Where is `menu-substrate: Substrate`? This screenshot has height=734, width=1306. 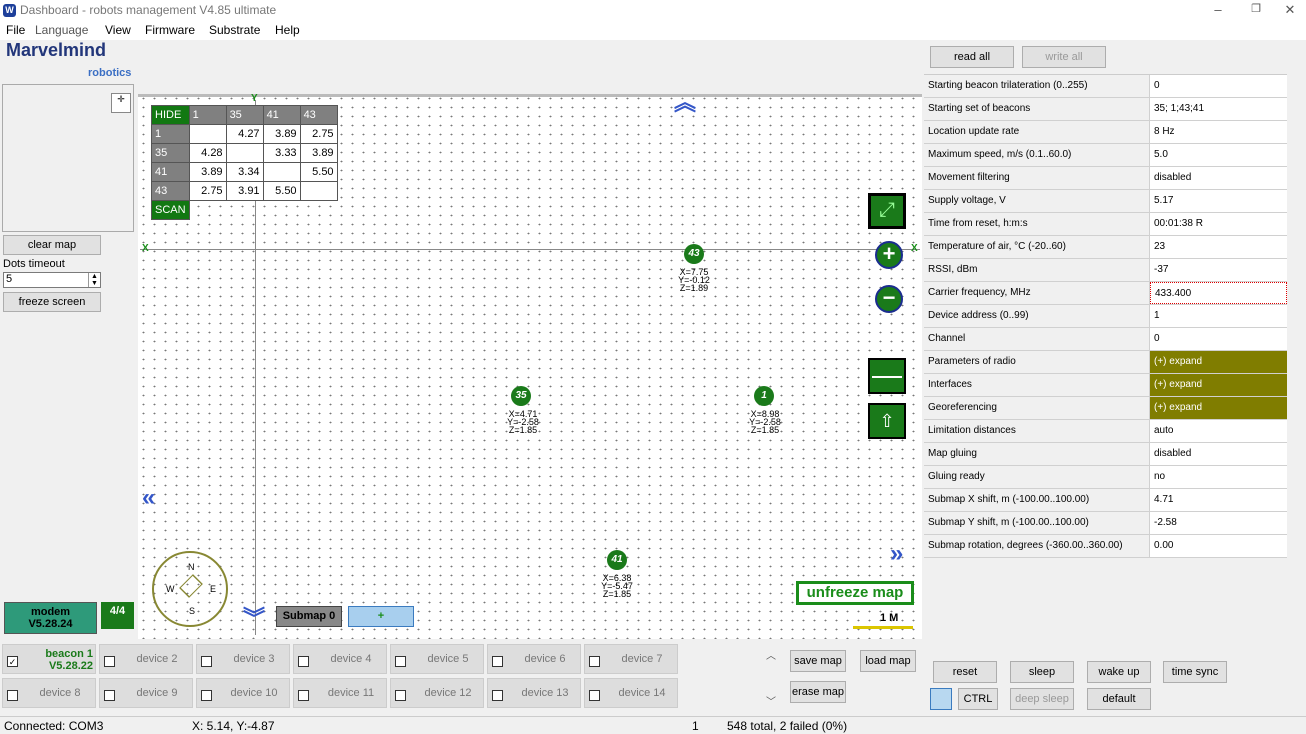 menu-substrate: Substrate is located at coordinates (234, 30).